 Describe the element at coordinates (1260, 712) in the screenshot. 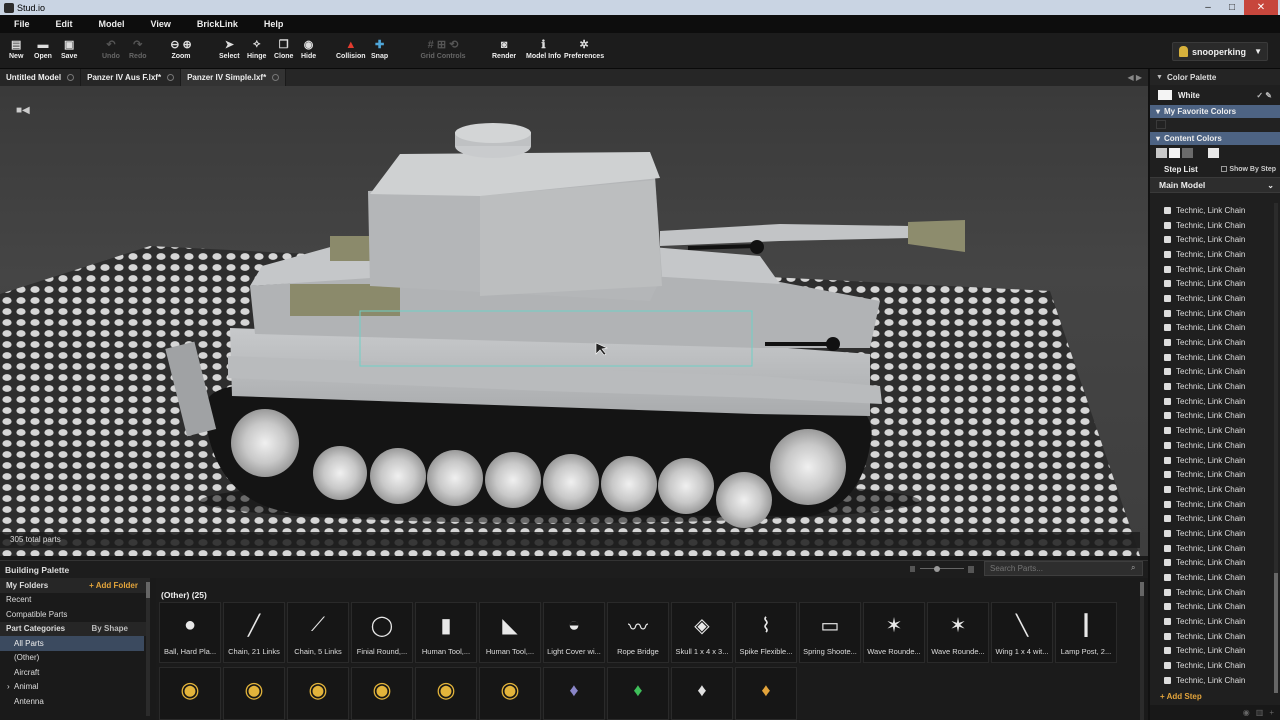

I see `trash-icon: ▥` at that location.